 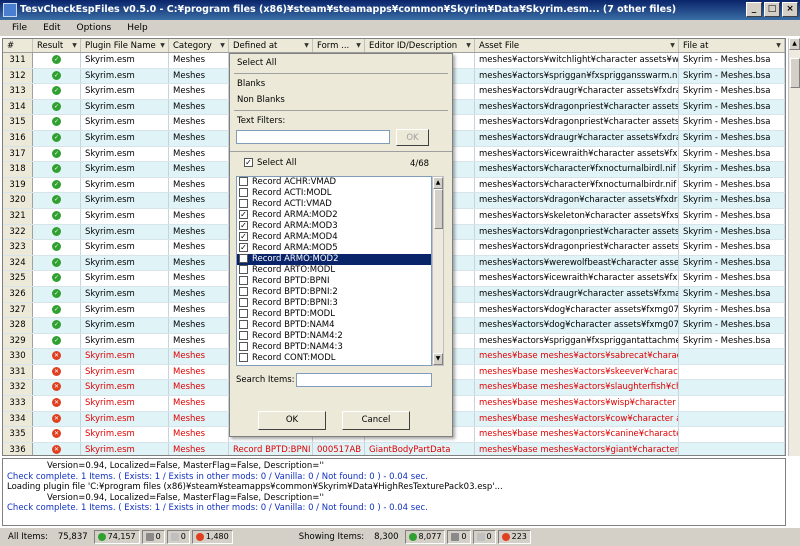 What do you see at coordinates (334, 336) in the screenshot?
I see `checklist-item: Record BPTD:NAM4:2` at bounding box center [334, 336].